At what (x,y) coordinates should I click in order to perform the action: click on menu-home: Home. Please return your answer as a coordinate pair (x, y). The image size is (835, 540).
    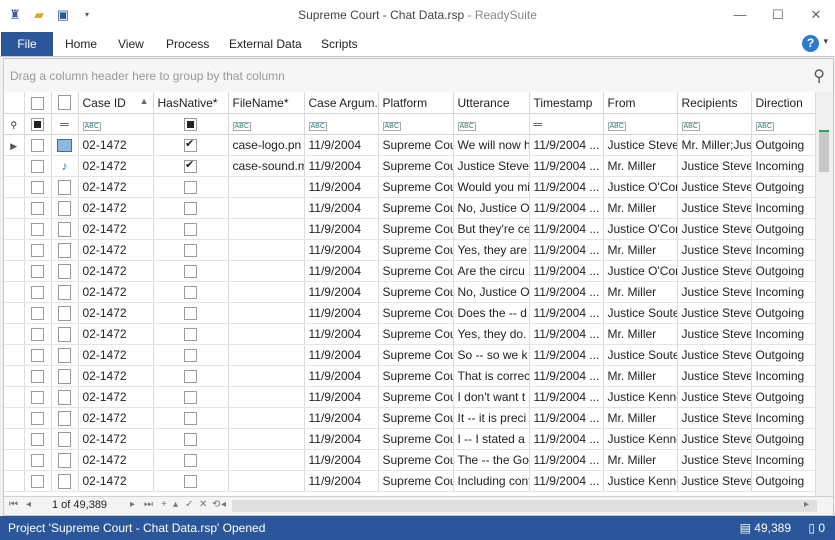
    Looking at the image, I should click on (81, 44).